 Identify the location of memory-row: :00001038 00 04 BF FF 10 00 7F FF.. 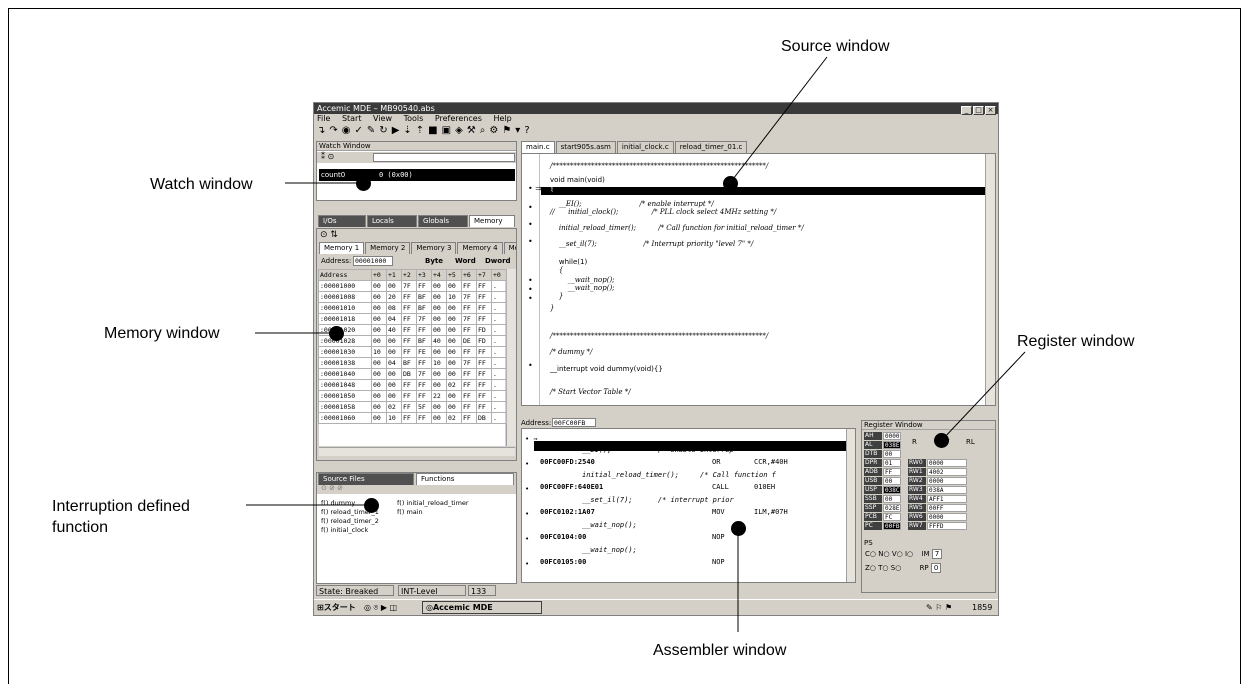
(413, 363).